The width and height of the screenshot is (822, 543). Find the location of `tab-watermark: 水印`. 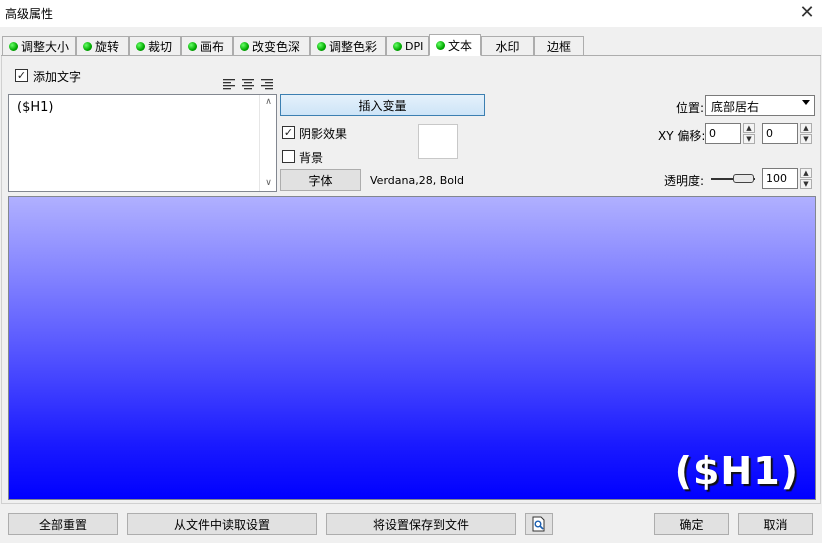

tab-watermark: 水印 is located at coordinates (507, 46).